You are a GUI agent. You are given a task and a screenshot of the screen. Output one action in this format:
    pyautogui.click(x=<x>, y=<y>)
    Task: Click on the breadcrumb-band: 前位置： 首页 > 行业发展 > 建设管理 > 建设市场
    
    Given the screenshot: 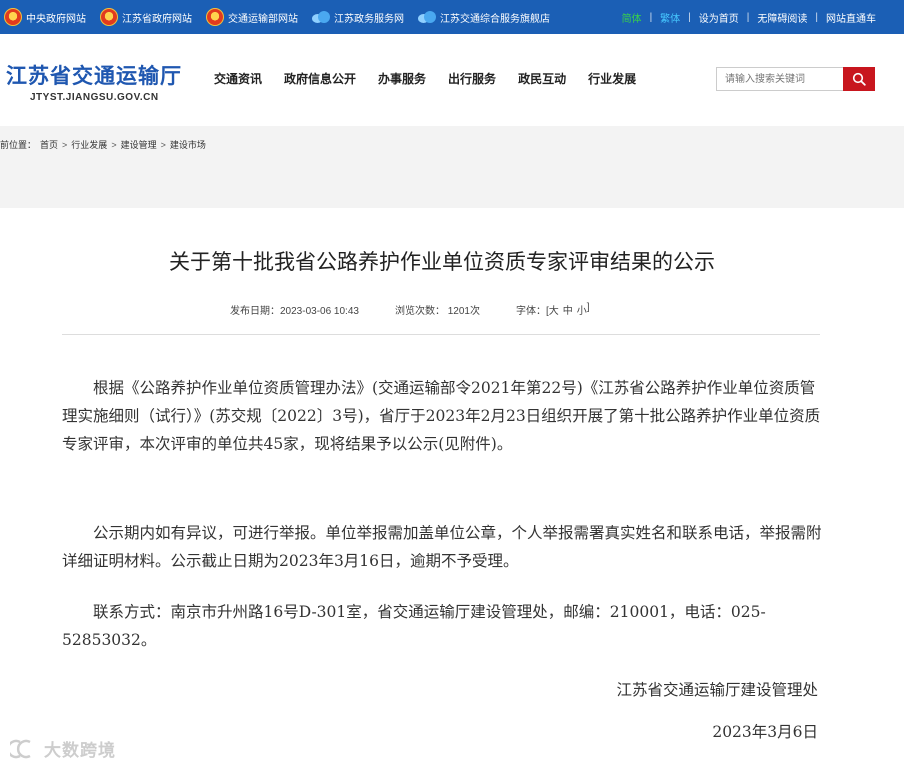 What is the action you would take?
    pyautogui.click(x=452, y=167)
    